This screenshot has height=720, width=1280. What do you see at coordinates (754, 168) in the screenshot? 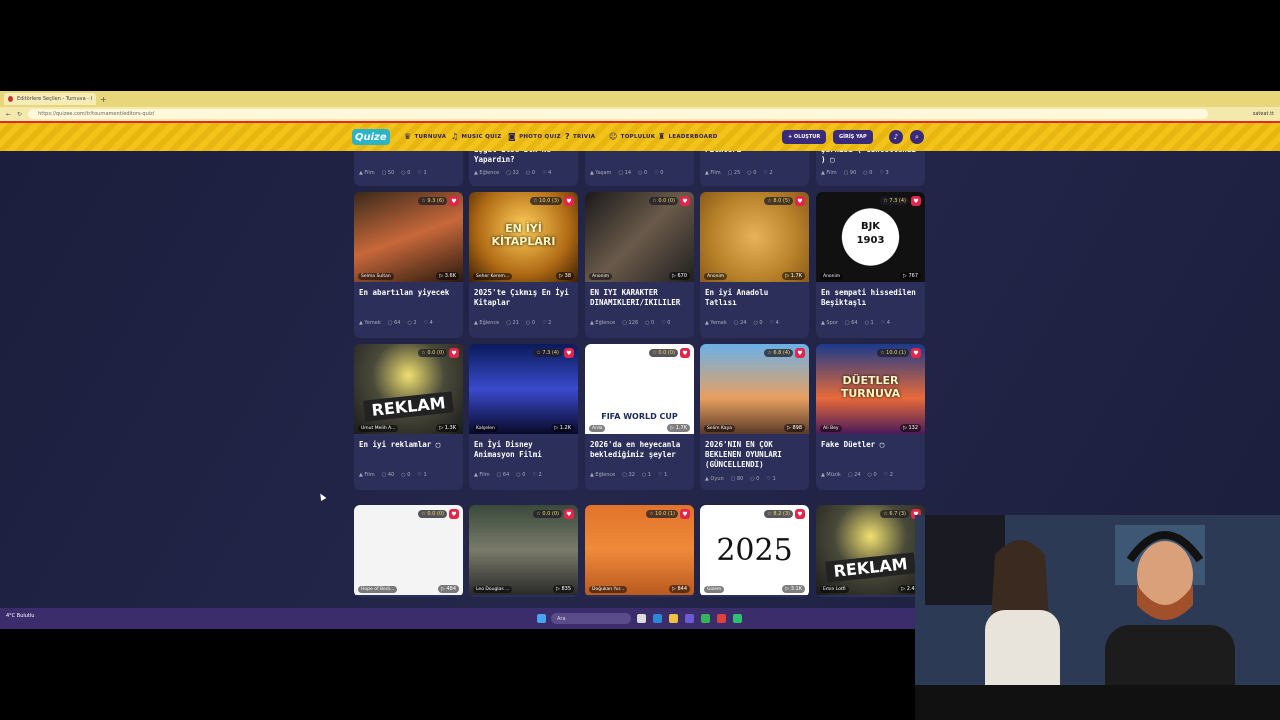
I see `quiz-card: Filmleri ▲ Film ▢ 25 ○ 0 ♡ 2` at bounding box center [754, 168].